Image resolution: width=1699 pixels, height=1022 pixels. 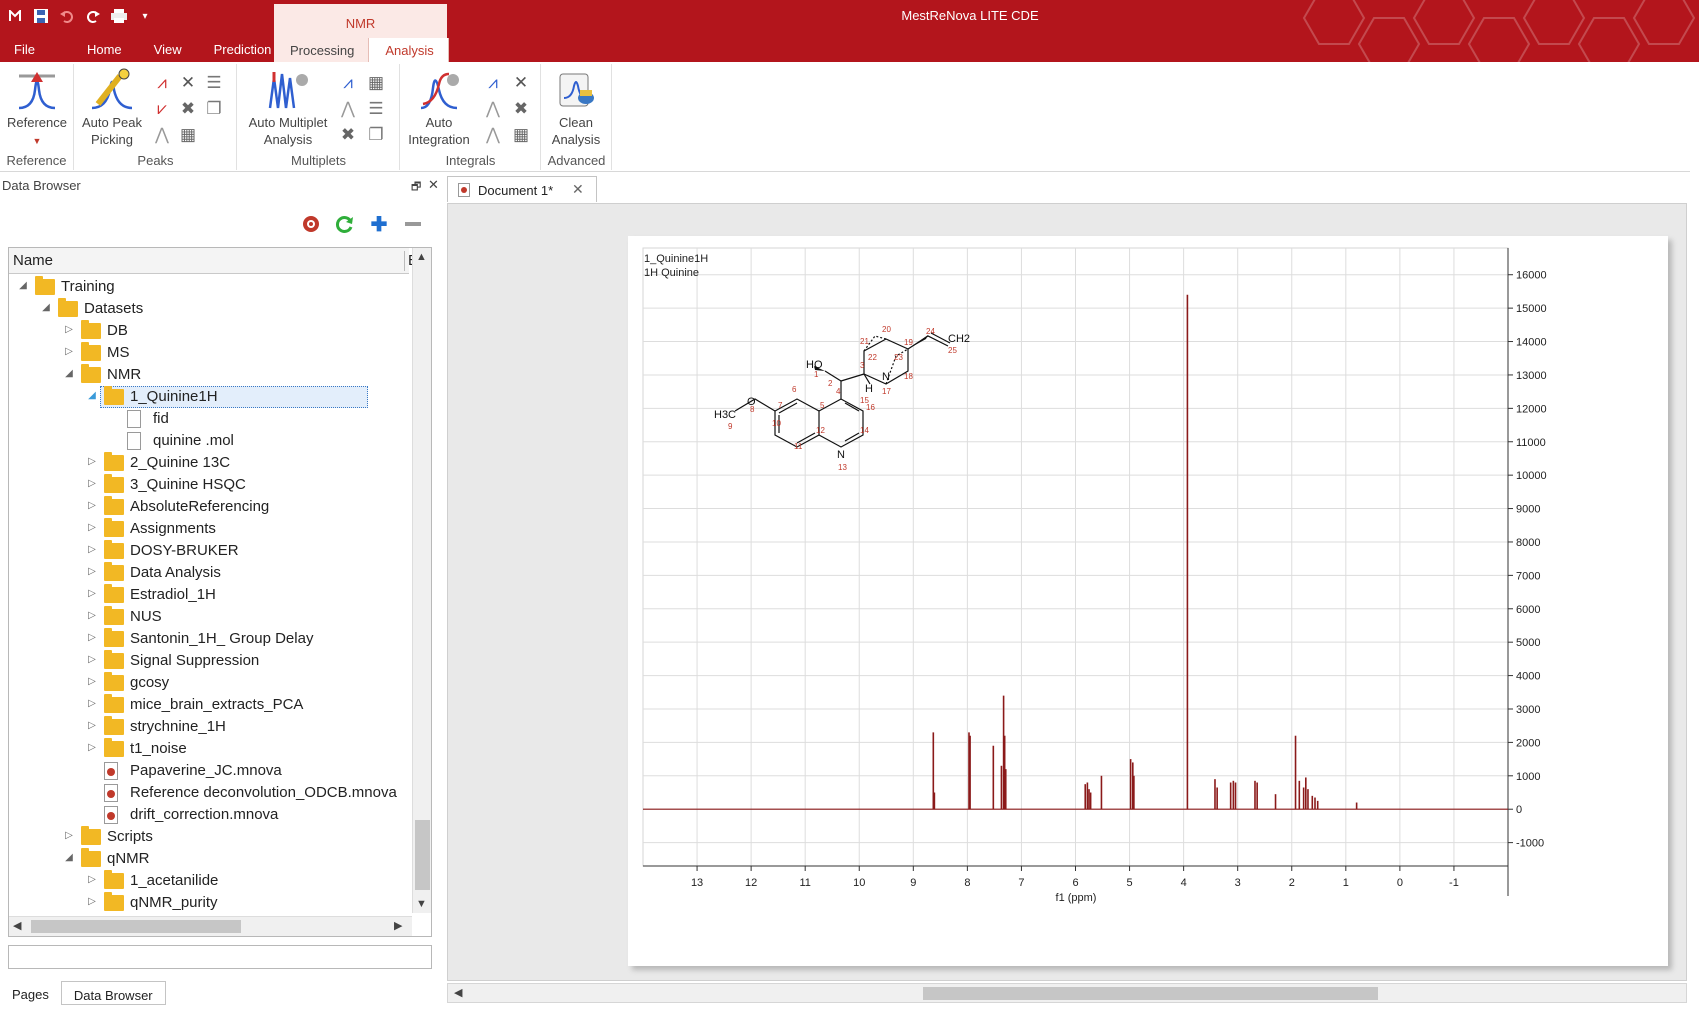 What do you see at coordinates (493, 83) in the screenshot?
I see `integral-manual-icon: ⩘` at bounding box center [493, 83].